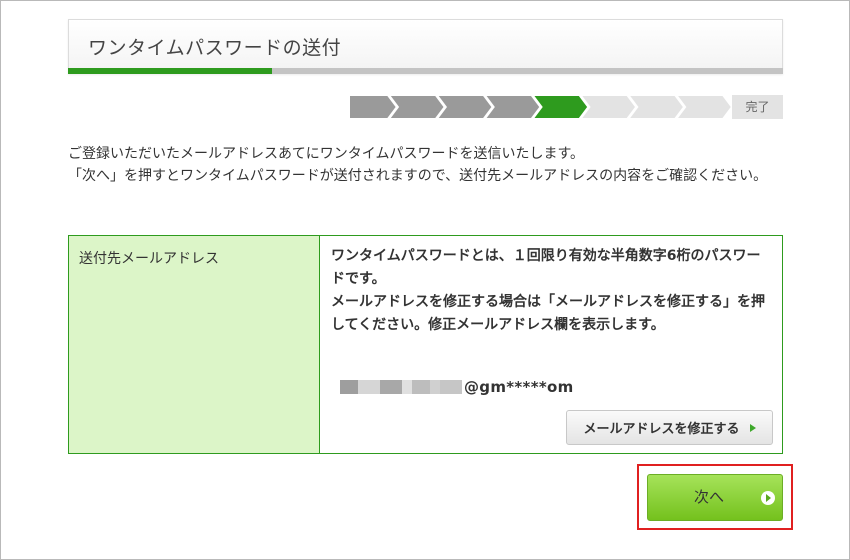 The height and width of the screenshot is (560, 850). What do you see at coordinates (519, 387) in the screenshot?
I see `email-domain: @gm*****om` at bounding box center [519, 387].